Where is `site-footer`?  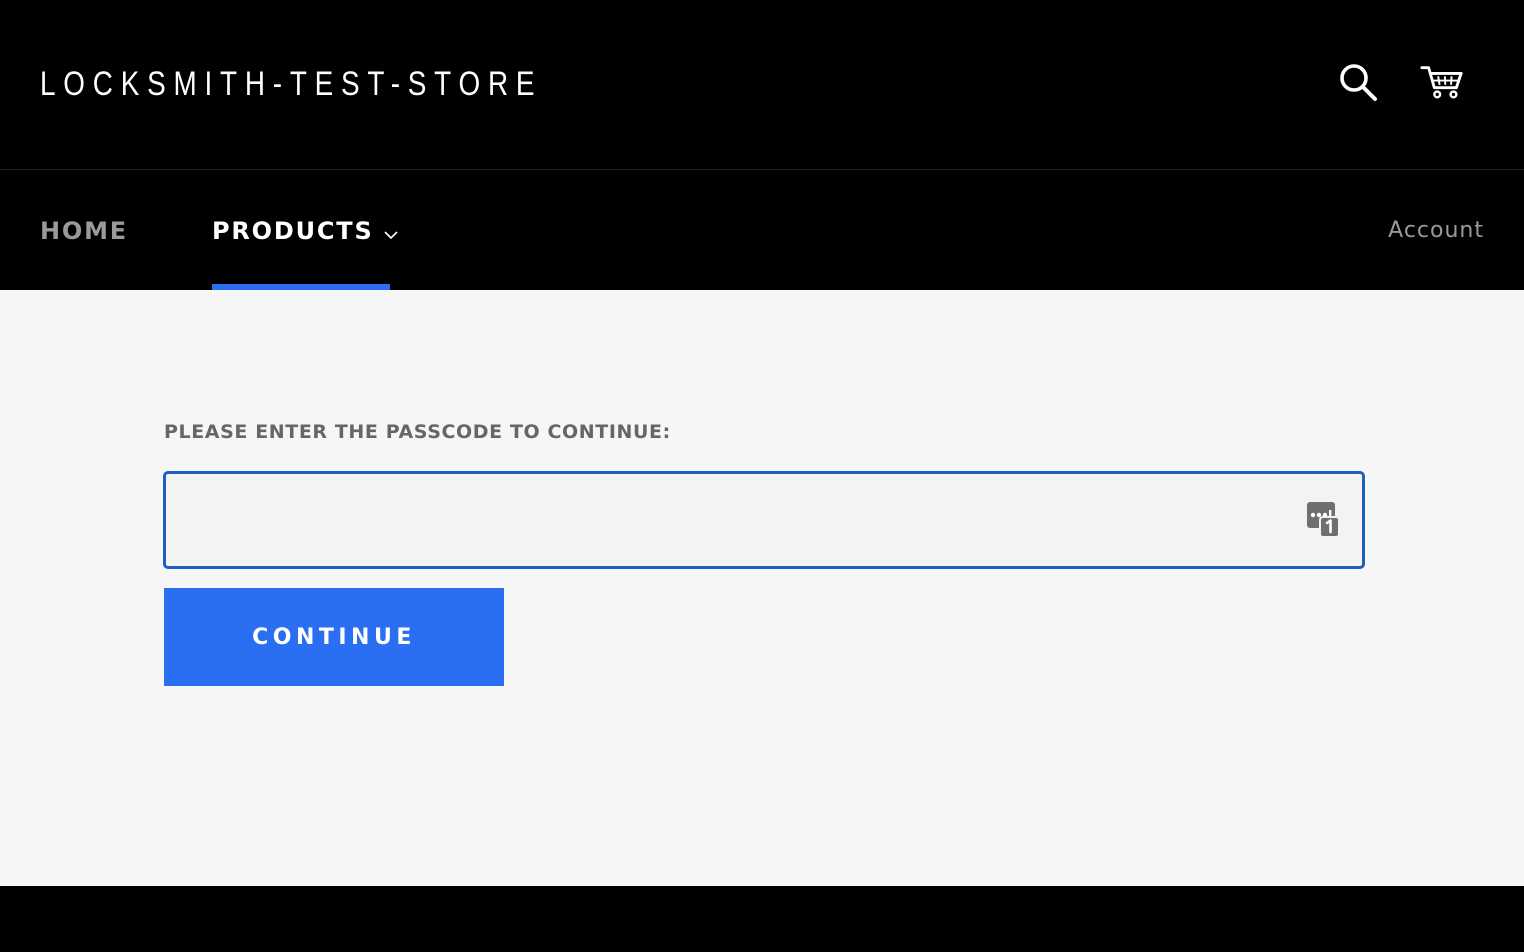
site-footer is located at coordinates (762, 919).